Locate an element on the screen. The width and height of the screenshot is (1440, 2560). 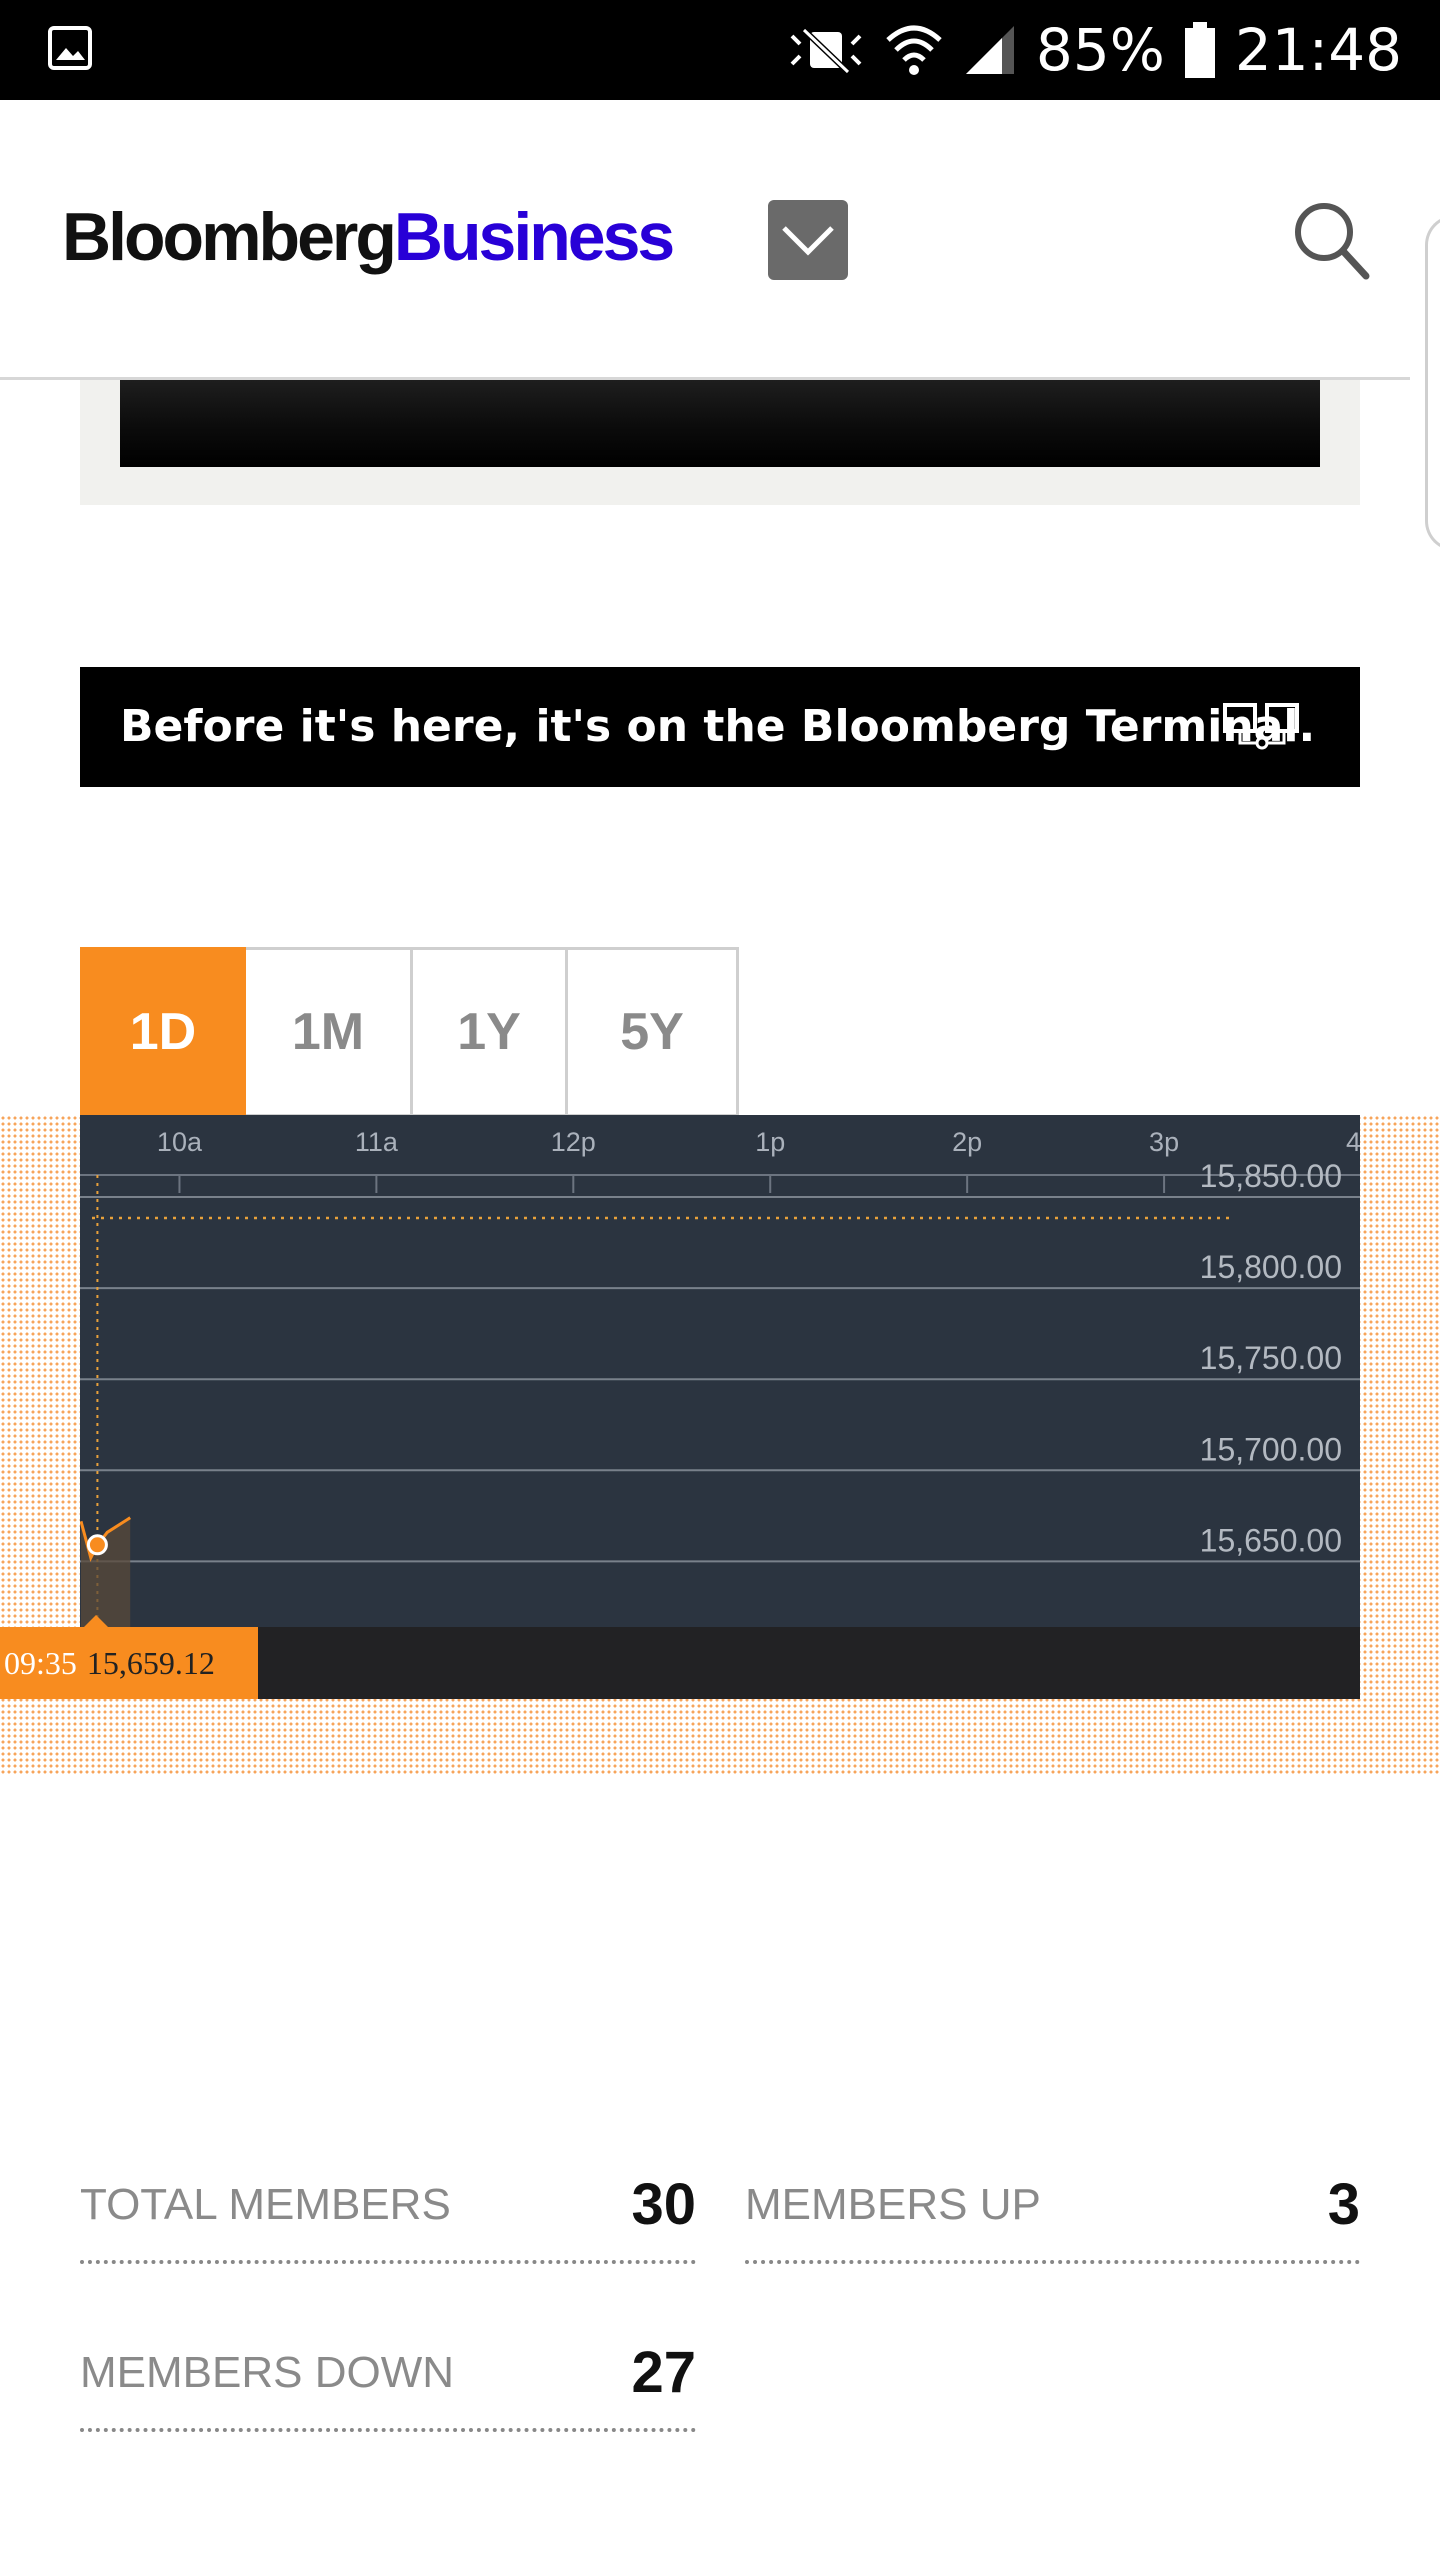
stat-label: MEMBERS UP is located at coordinates (893, 2204).